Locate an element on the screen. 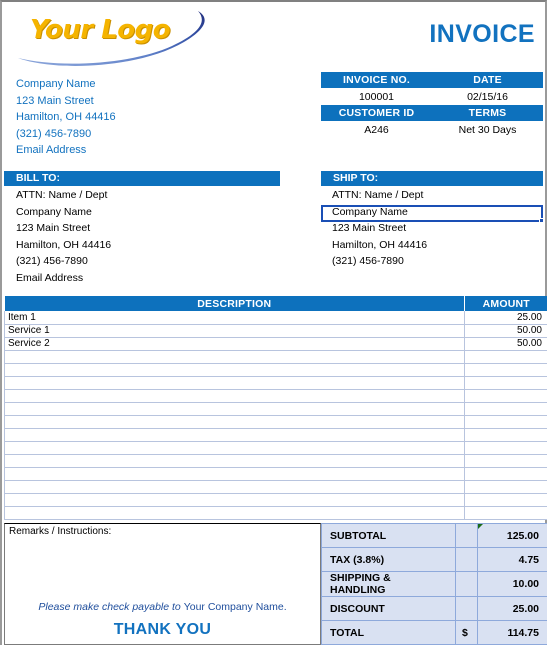  line-item-description: Service 2 is located at coordinates (234, 344).